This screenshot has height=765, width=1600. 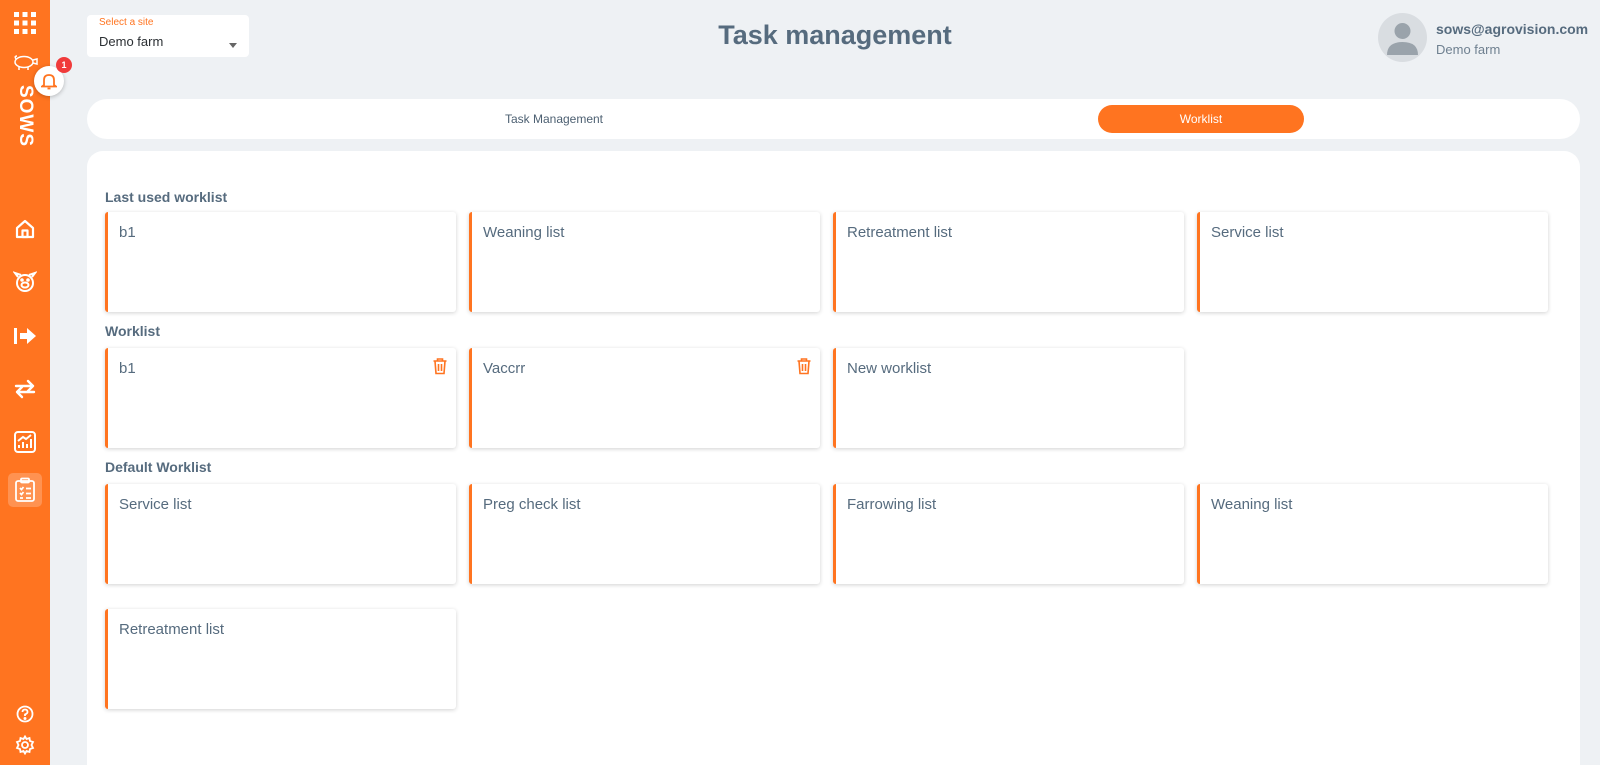 I want to click on card-title: Vaccrr, so click(x=504, y=368).